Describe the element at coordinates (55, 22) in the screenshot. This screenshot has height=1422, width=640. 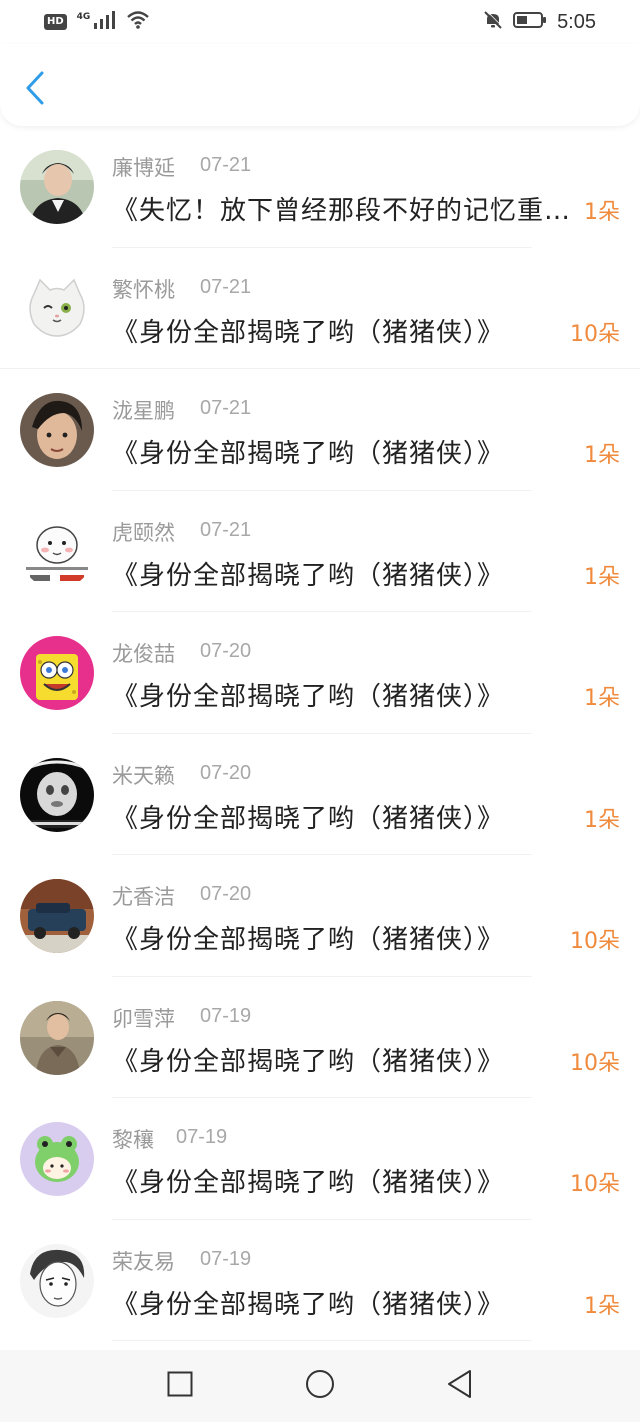
I see `hd-badge: HD` at that location.